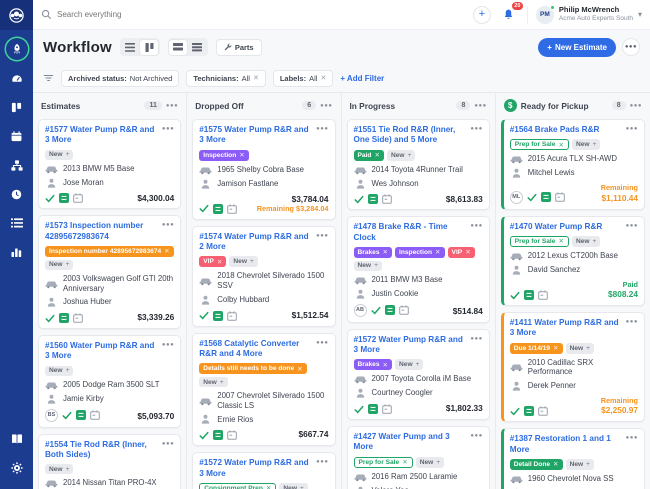 This screenshot has width=650, height=489. I want to click on tag-label: Details still needs to be done ✕, so click(253, 369).